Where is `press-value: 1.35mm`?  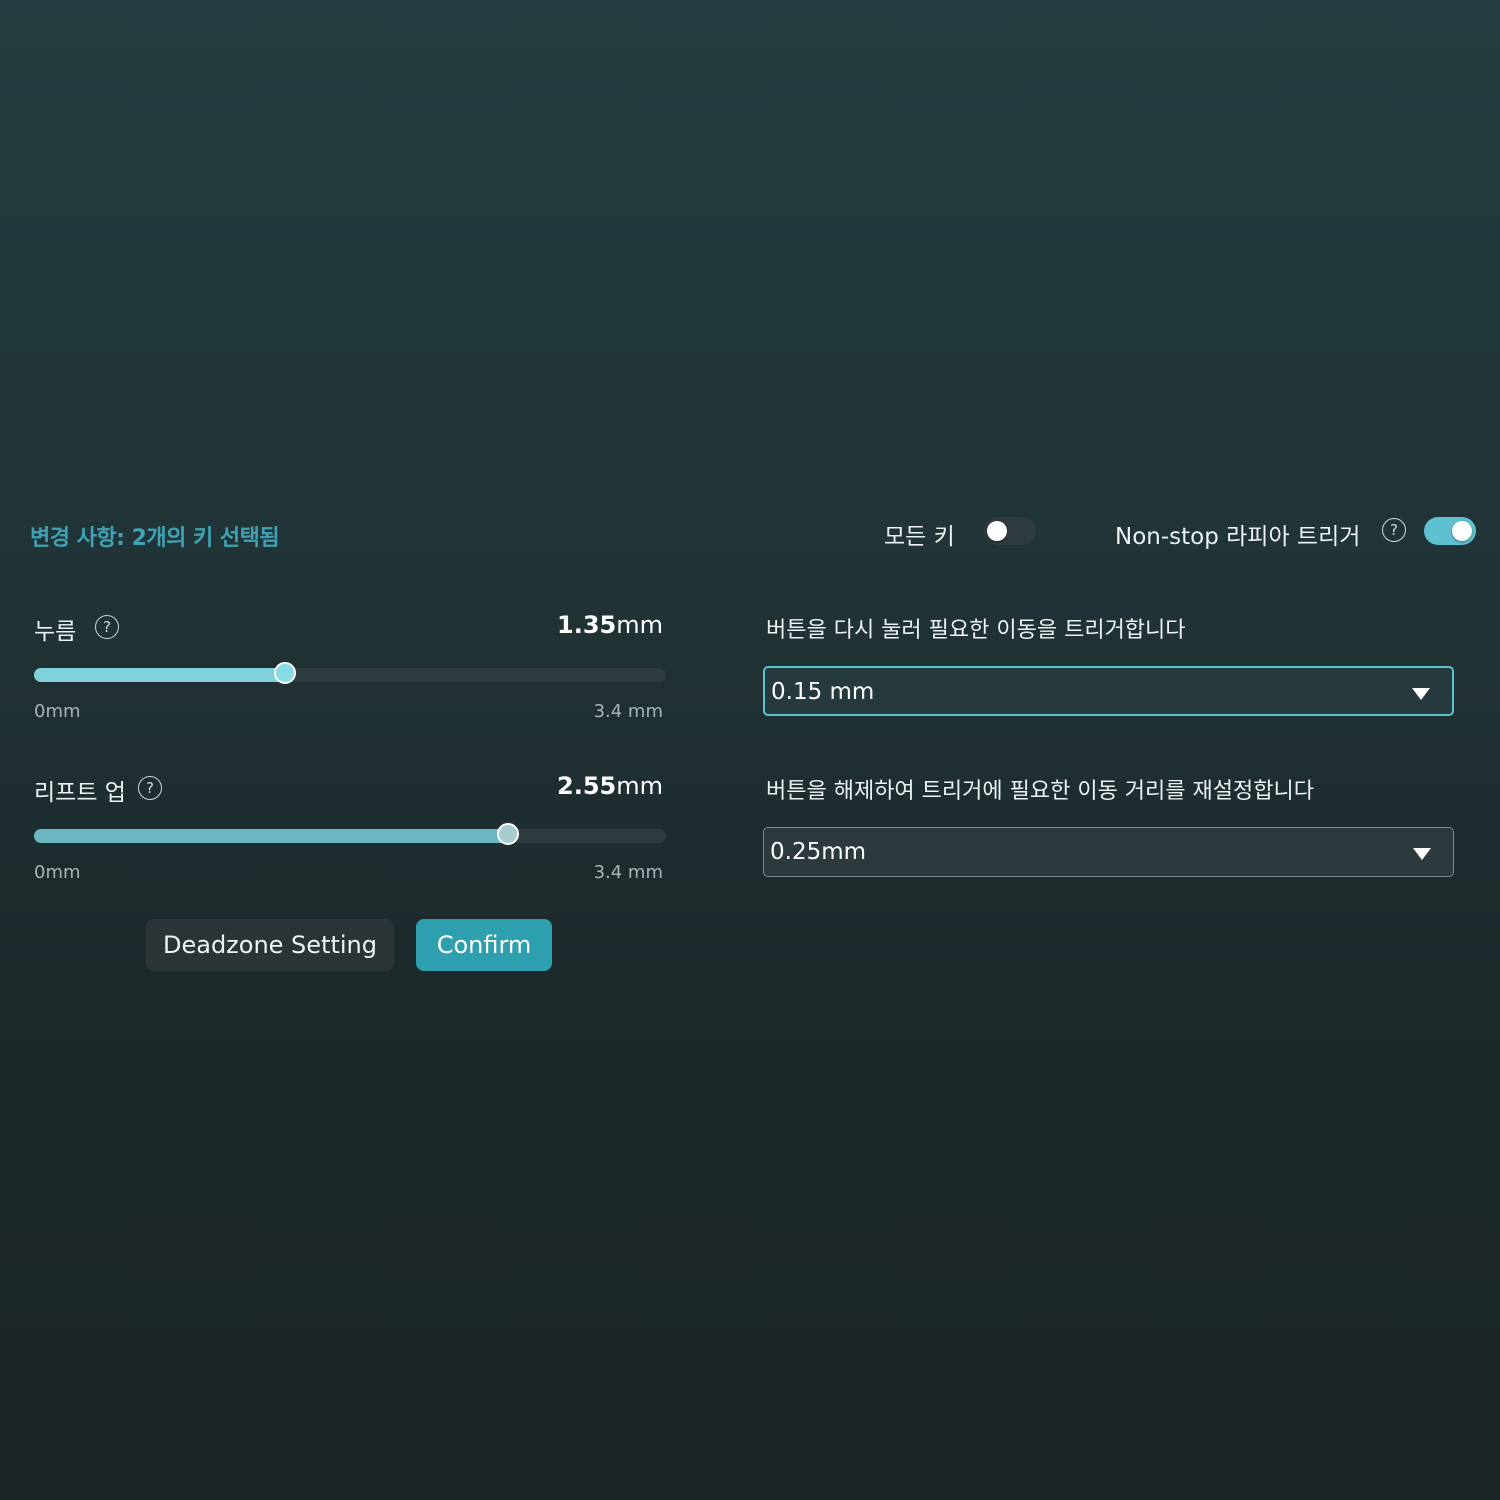 press-value: 1.35mm is located at coordinates (610, 625).